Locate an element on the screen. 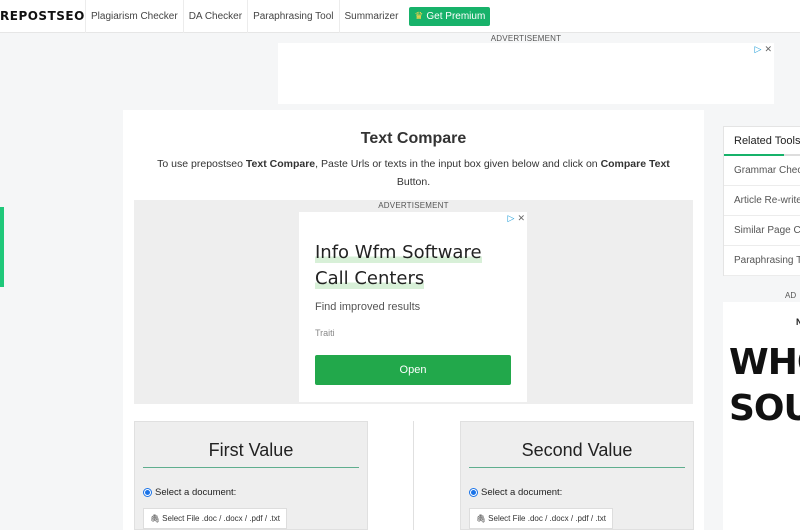 This screenshot has height=530, width=800. page-title: Text Compare is located at coordinates (413, 138).